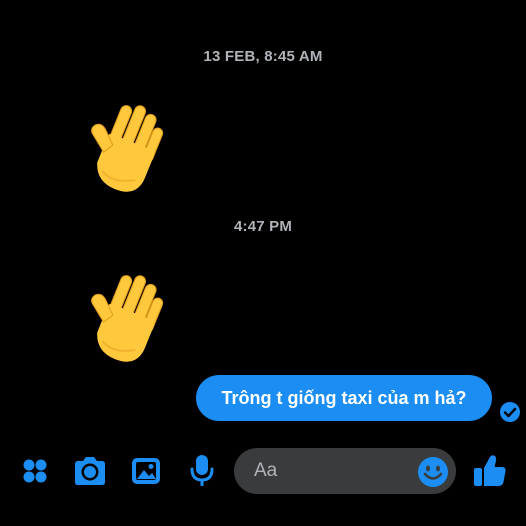 The height and width of the screenshot is (526, 526). I want to click on apps-icon, so click(35, 471).